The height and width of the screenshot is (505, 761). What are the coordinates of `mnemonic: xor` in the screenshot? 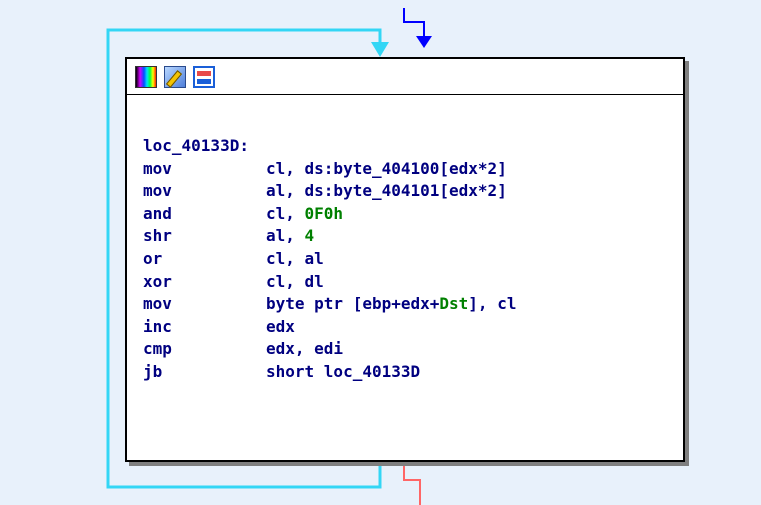 It's located at (157, 281).